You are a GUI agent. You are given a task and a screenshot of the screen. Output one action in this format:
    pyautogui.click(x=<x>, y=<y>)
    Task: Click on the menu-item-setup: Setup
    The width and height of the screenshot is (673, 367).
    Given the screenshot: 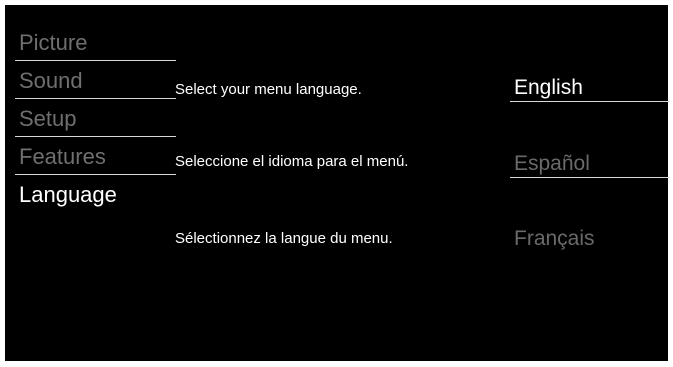 What is the action you would take?
    pyautogui.click(x=95, y=119)
    